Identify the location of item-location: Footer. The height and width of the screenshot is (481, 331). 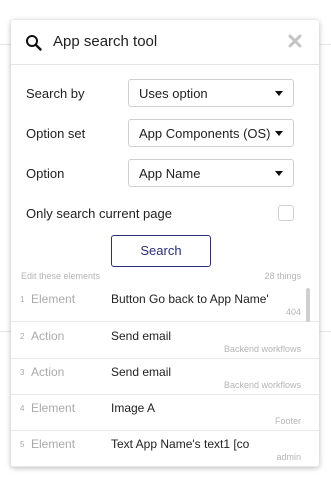
(287, 421).